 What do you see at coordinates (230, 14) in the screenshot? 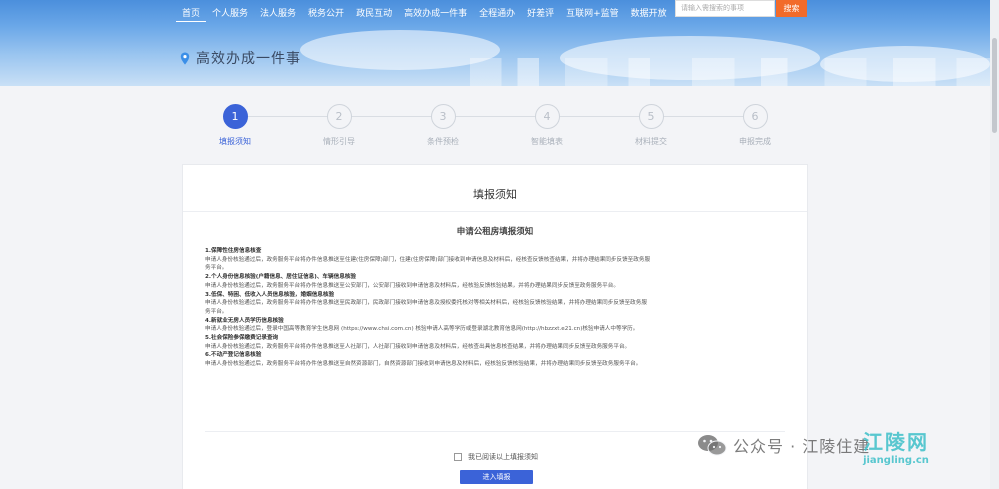
I see `nav-item: 个人服务` at bounding box center [230, 14].